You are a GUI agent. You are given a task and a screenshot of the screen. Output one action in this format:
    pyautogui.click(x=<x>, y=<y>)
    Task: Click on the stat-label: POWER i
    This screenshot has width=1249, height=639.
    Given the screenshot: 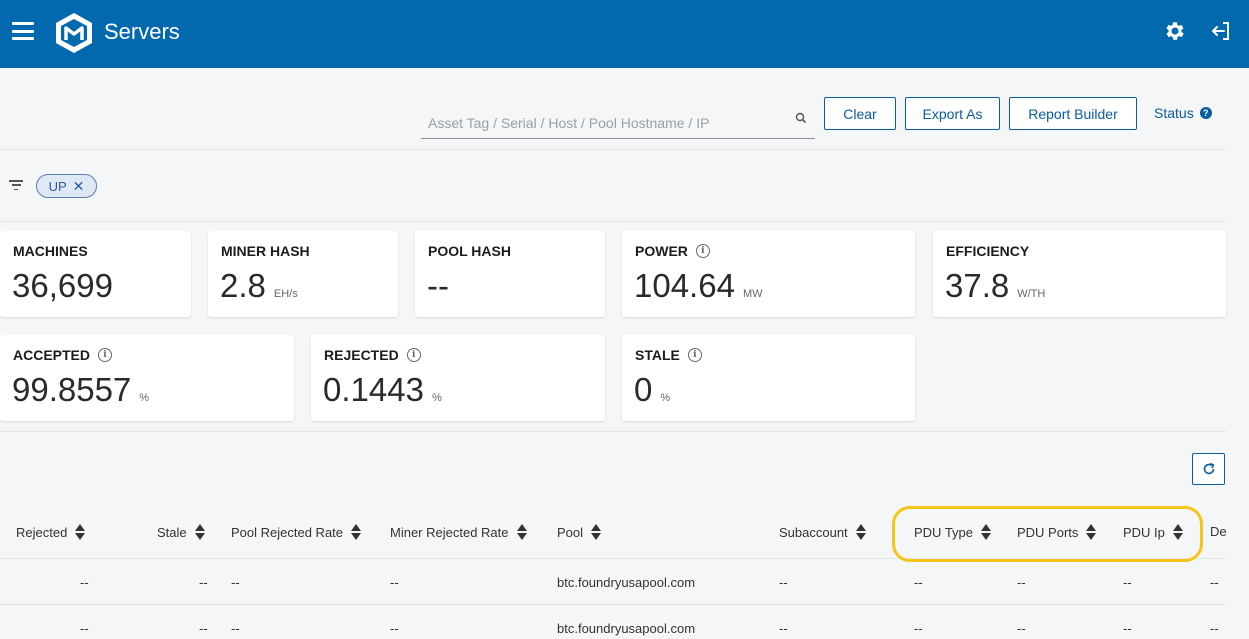 What is the action you would take?
    pyautogui.click(x=672, y=251)
    